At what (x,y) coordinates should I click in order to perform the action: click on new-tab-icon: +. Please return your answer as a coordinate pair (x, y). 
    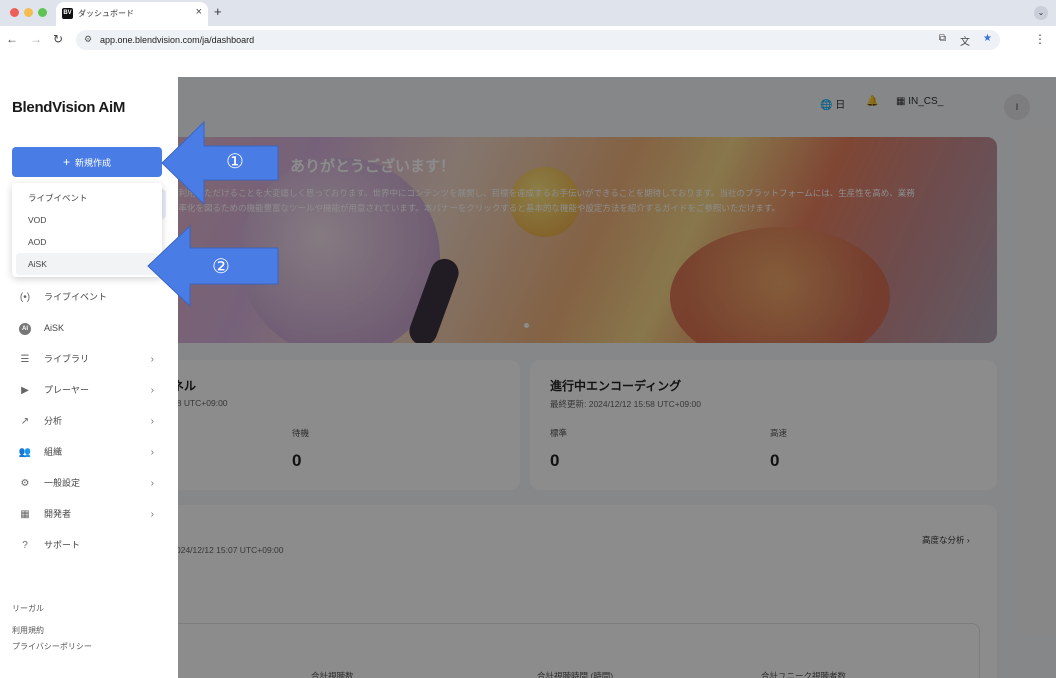
    Looking at the image, I should click on (218, 11).